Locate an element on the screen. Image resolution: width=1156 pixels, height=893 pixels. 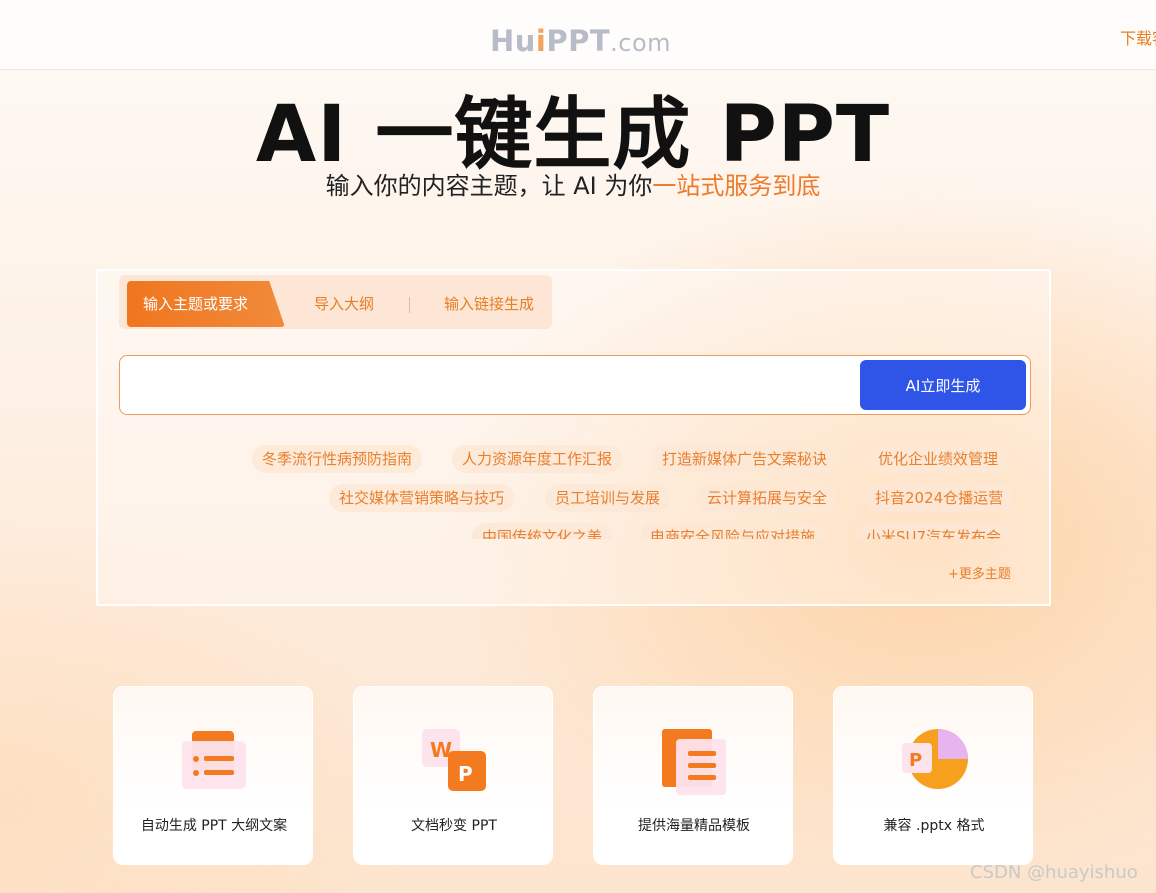
topic-chip: 小米SU7汽车发布会 is located at coordinates (934, 531).